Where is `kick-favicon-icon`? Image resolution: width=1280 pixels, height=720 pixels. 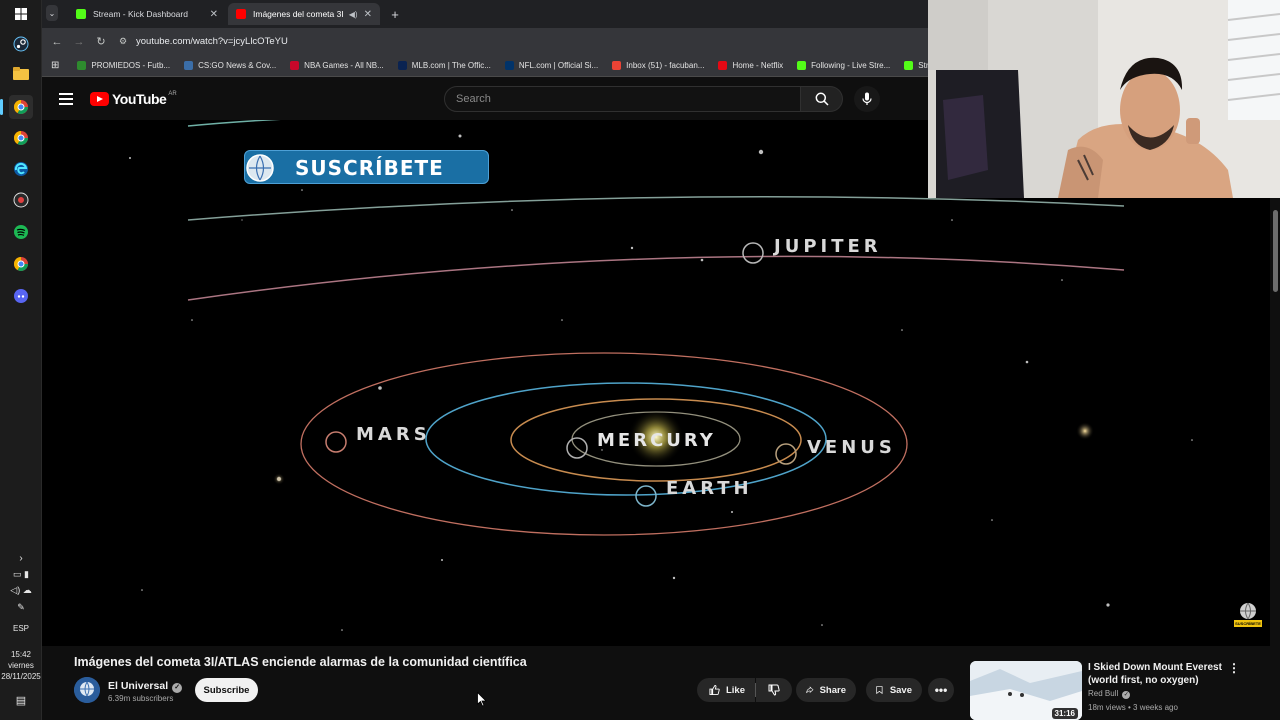 kick-favicon-icon is located at coordinates (81, 14).